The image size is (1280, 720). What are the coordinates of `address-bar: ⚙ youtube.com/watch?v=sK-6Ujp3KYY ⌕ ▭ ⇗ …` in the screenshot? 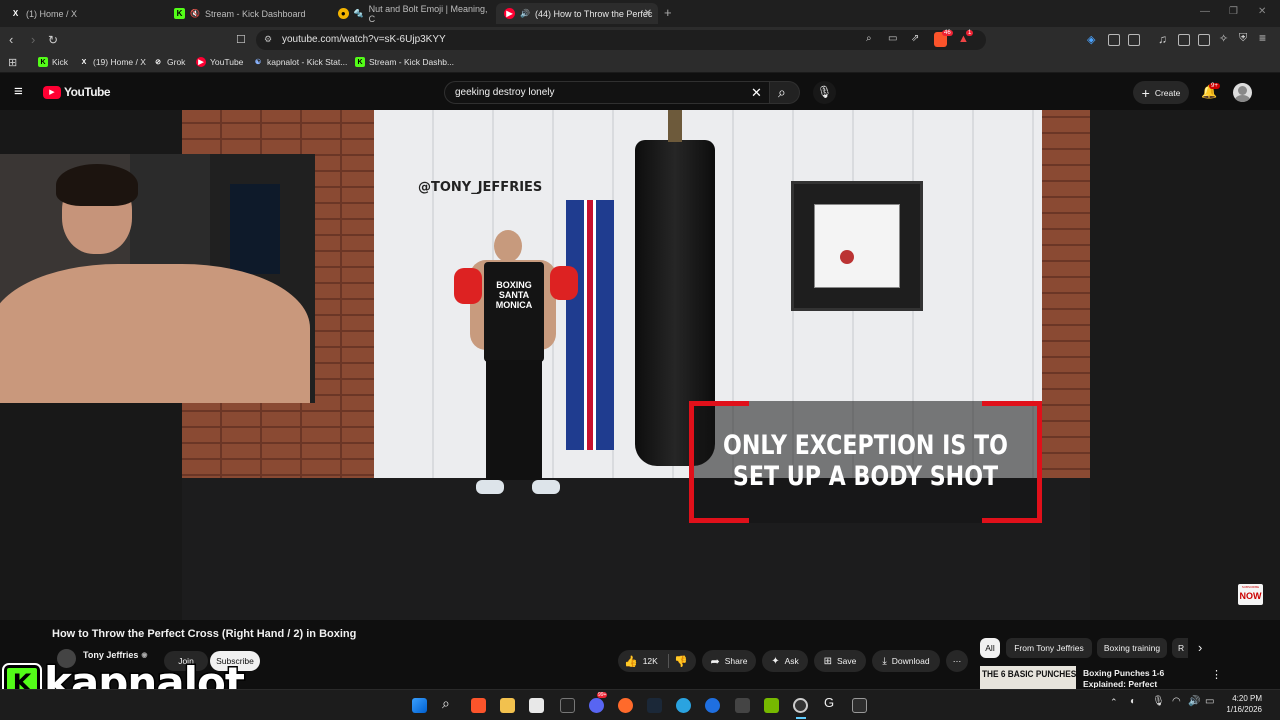 It's located at (621, 40).